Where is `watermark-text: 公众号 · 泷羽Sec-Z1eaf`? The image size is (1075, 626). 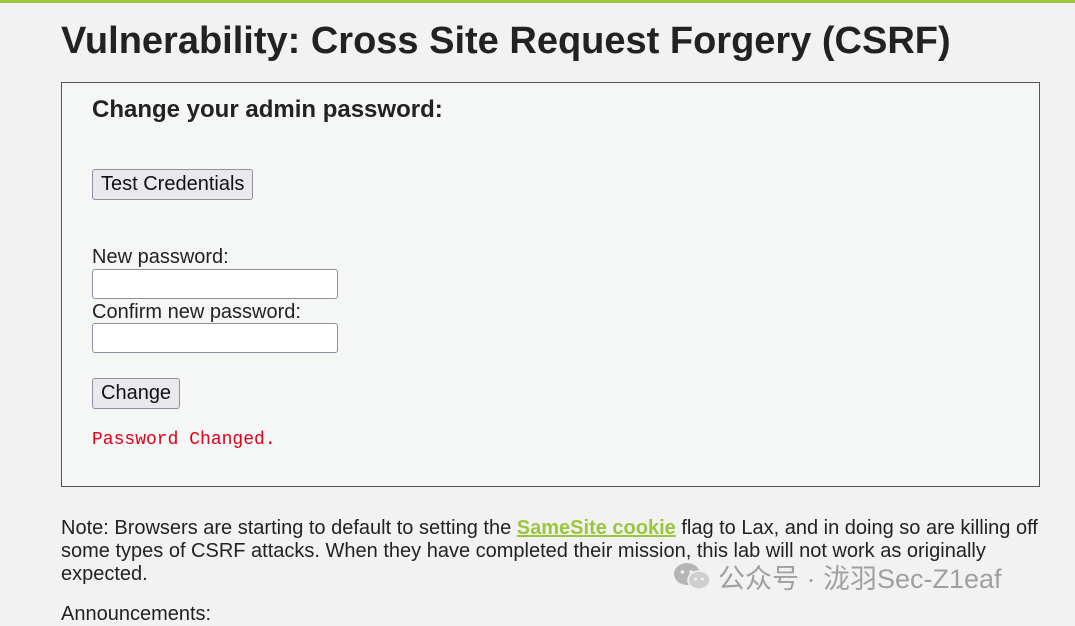
watermark-text: 公众号 · 泷羽Sec-Z1eaf is located at coordinates (860, 578).